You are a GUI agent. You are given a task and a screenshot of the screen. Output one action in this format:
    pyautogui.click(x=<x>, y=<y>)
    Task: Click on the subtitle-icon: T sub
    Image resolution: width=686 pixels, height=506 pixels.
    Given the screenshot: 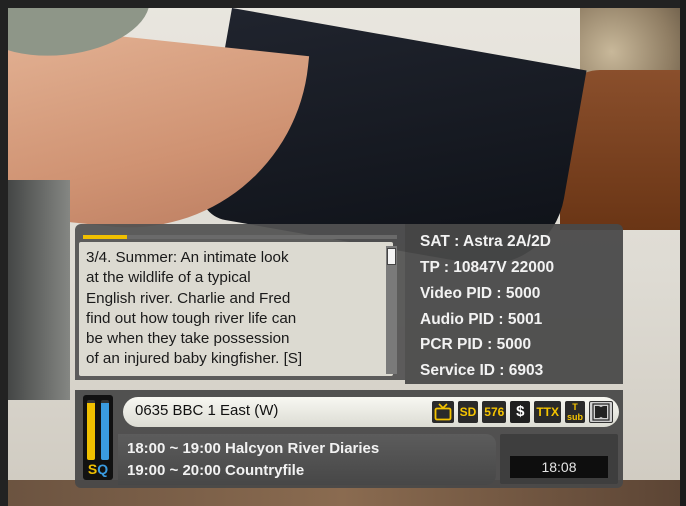 What is the action you would take?
    pyautogui.click(x=574, y=412)
    